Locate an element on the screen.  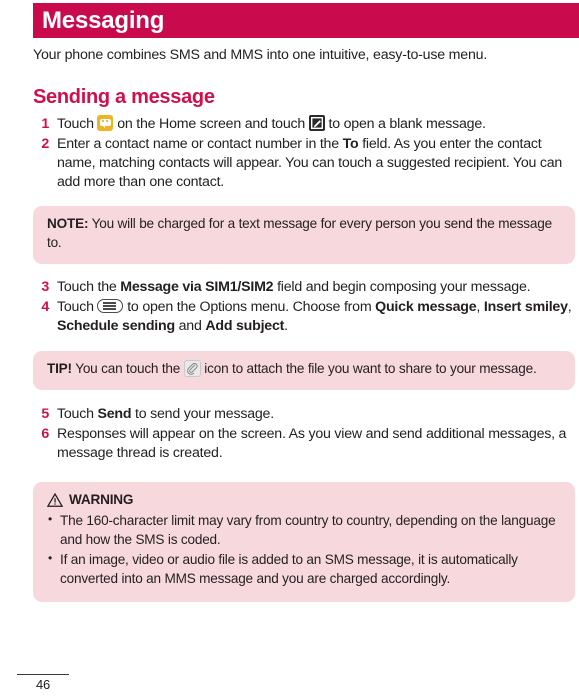
step-text-post: to open a blank message. is located at coordinates (405, 123).